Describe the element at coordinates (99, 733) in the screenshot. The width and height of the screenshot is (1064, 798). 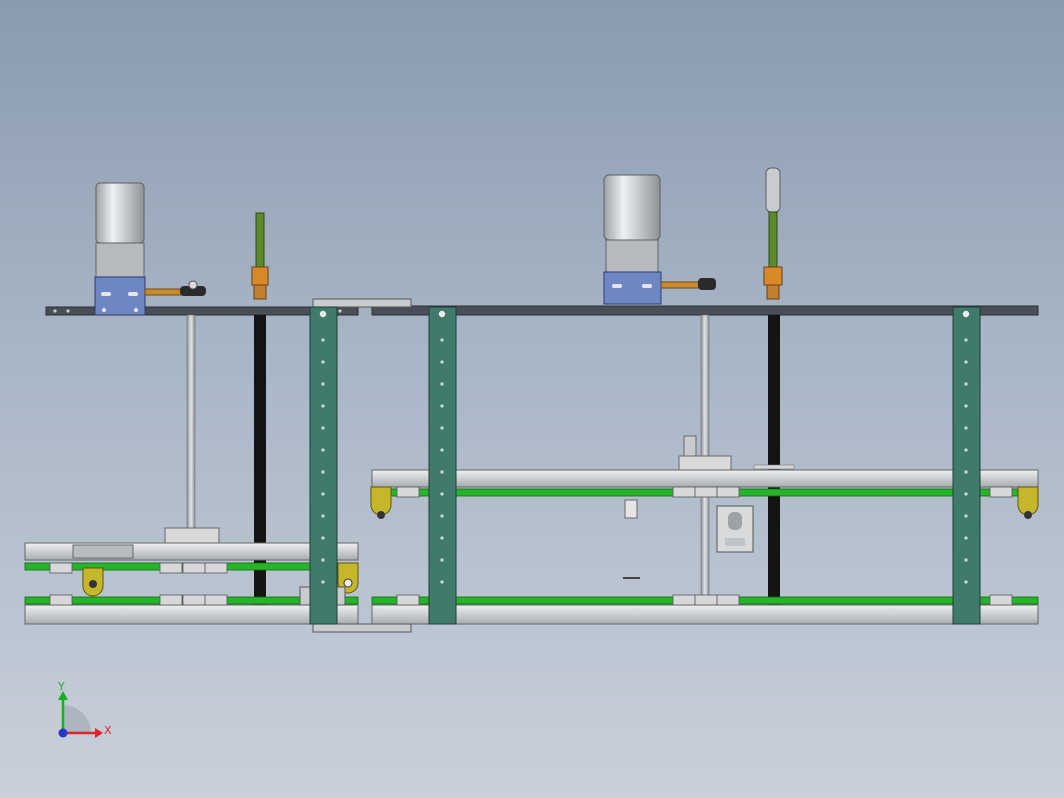
I see `x-axis-arrowhead` at that location.